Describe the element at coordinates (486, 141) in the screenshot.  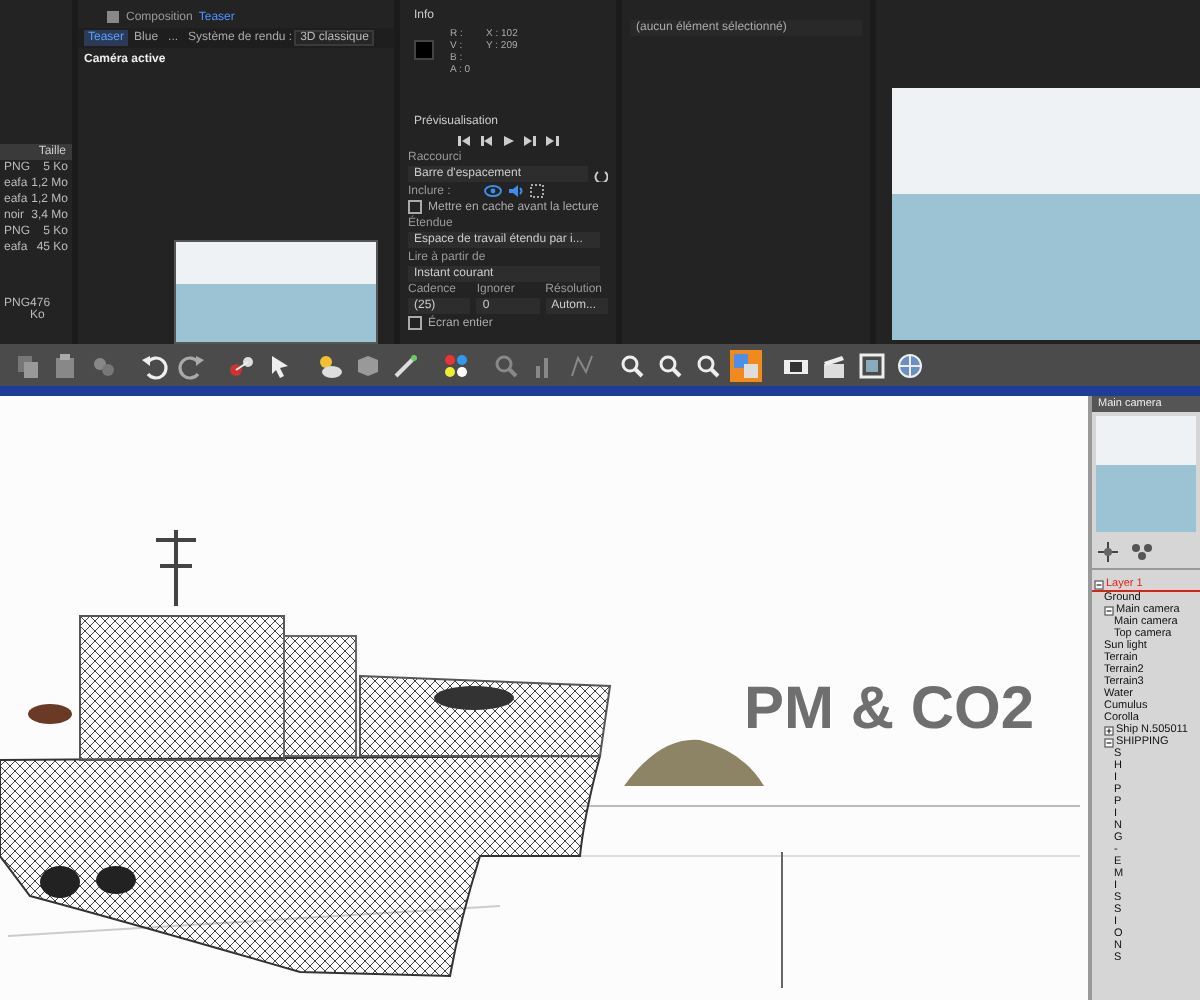
I see `step-back-icon` at that location.